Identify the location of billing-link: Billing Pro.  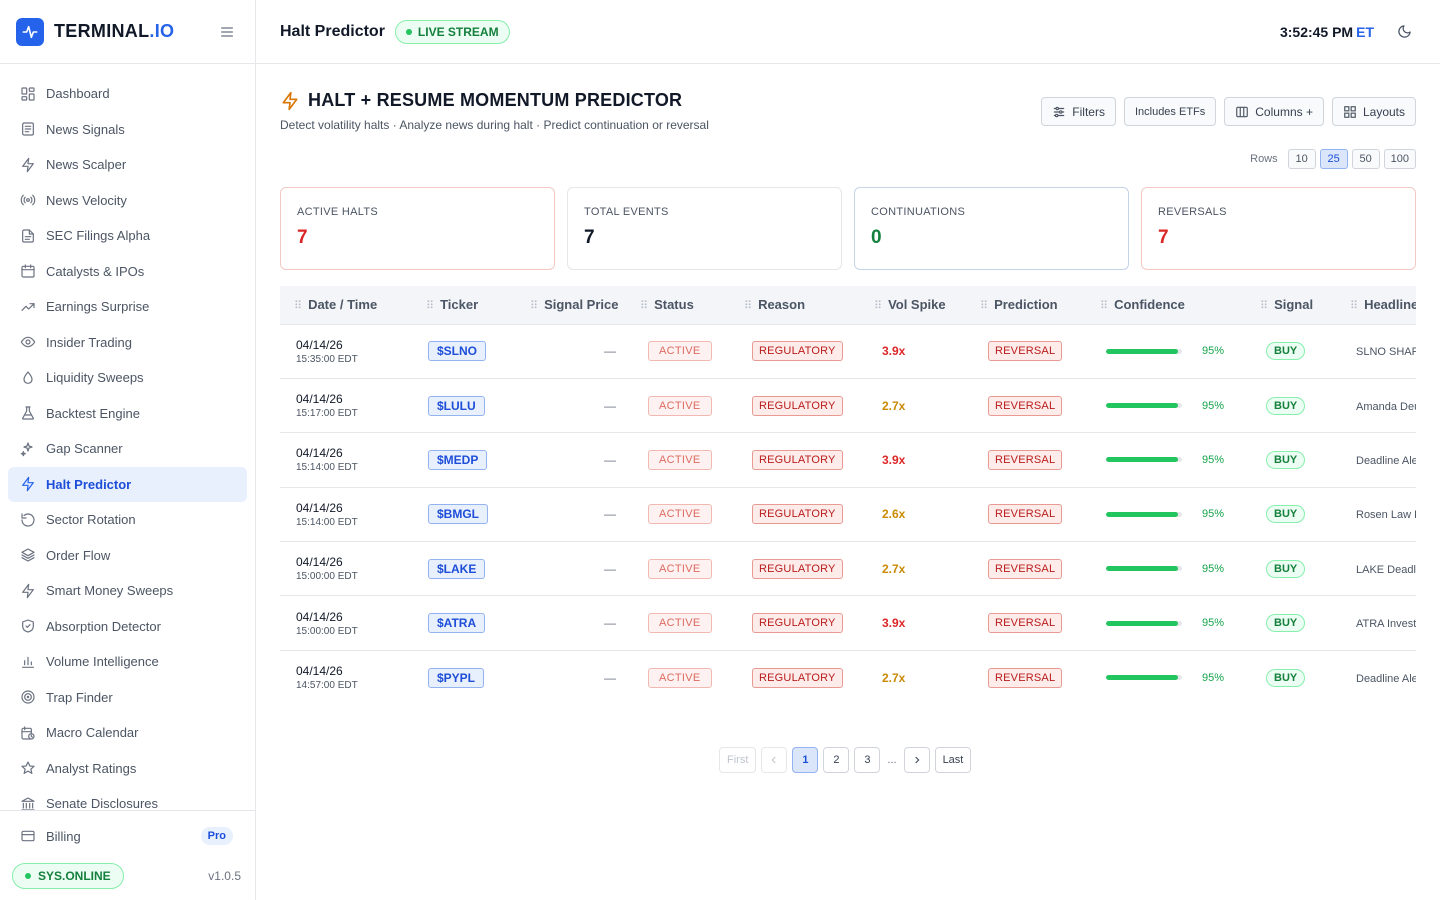
(126, 836).